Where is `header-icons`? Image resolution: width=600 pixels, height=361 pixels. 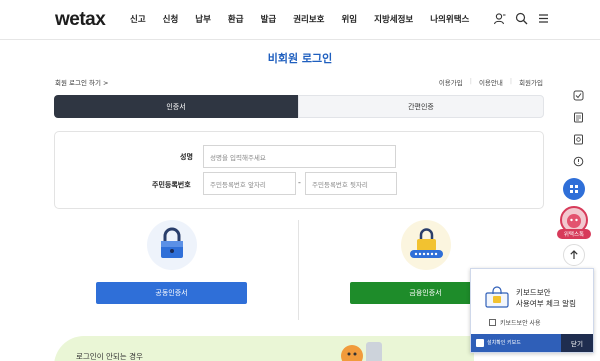 header-icons is located at coordinates (521, 18).